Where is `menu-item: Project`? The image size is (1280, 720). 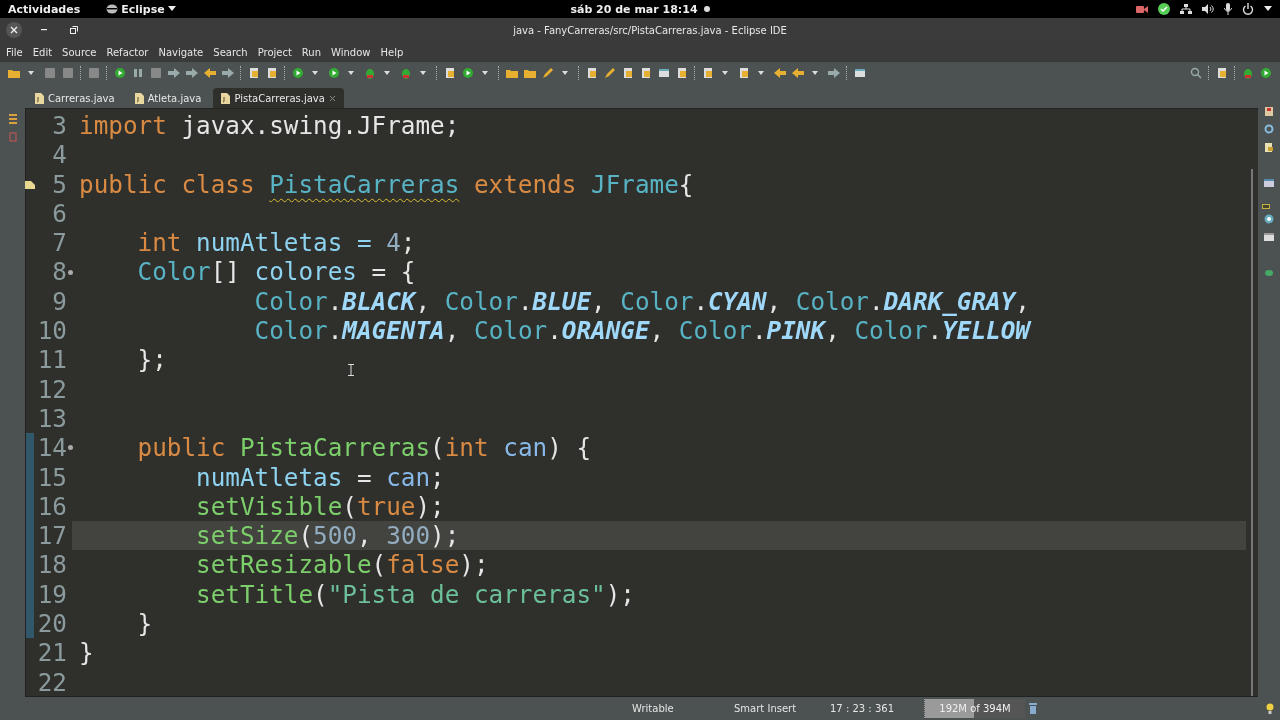
menu-item: Project is located at coordinates (274, 52).